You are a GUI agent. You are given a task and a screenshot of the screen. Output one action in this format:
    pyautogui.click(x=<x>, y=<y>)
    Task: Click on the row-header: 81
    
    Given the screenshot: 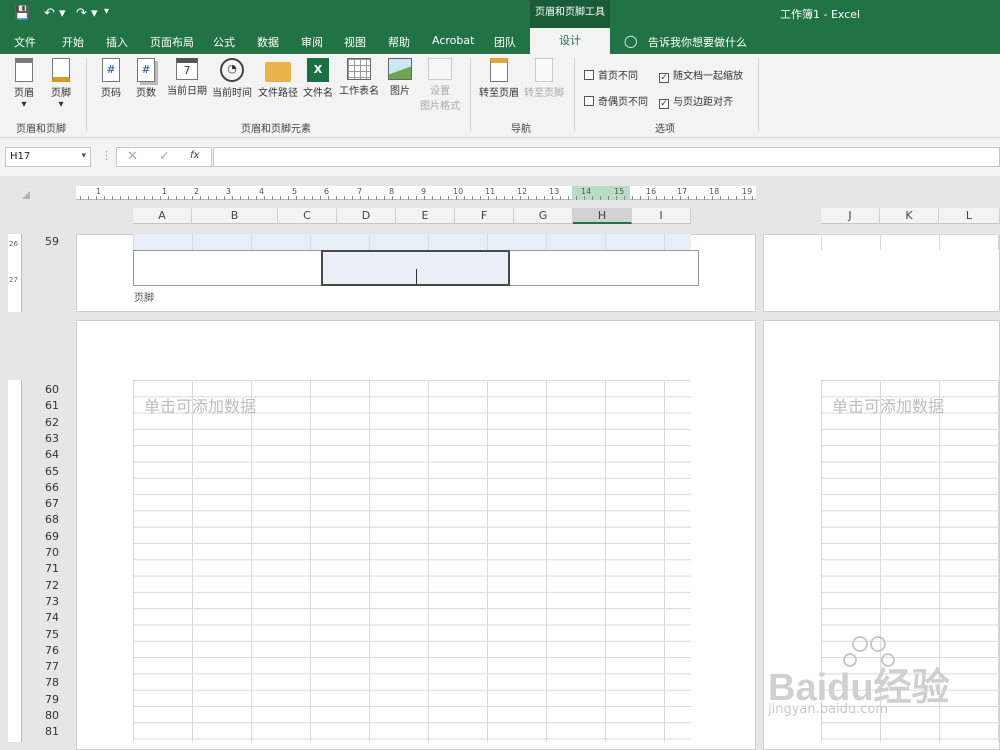 What is the action you would take?
    pyautogui.click(x=46, y=732)
    